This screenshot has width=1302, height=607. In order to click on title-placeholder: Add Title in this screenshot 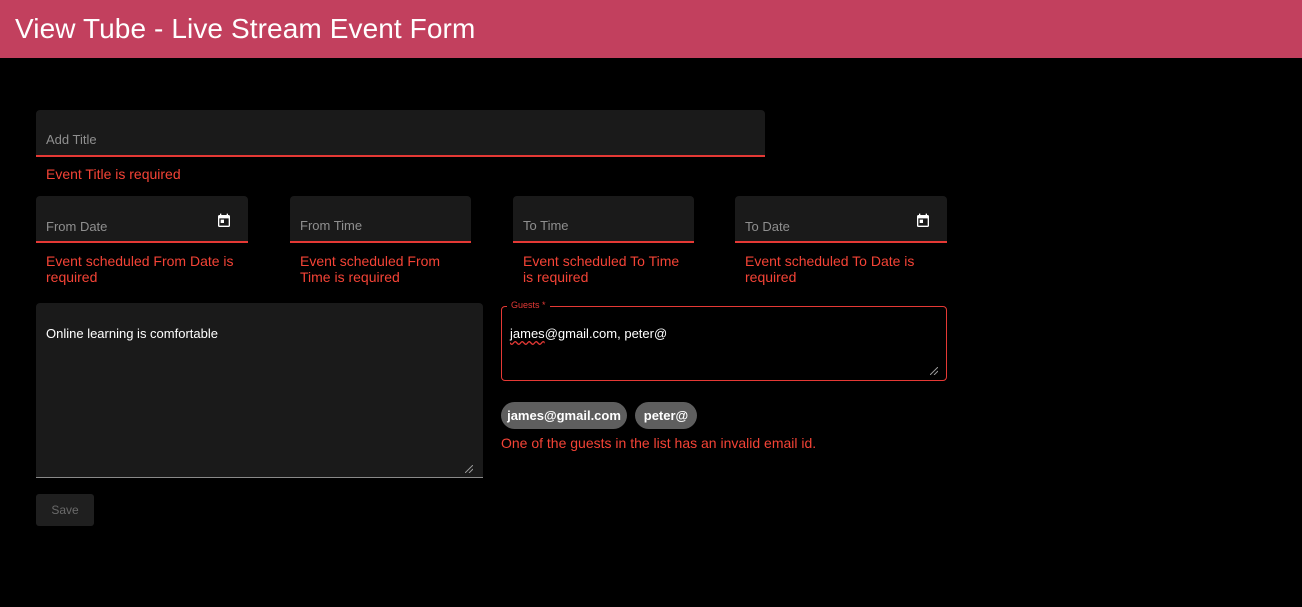, I will do `click(71, 139)`.